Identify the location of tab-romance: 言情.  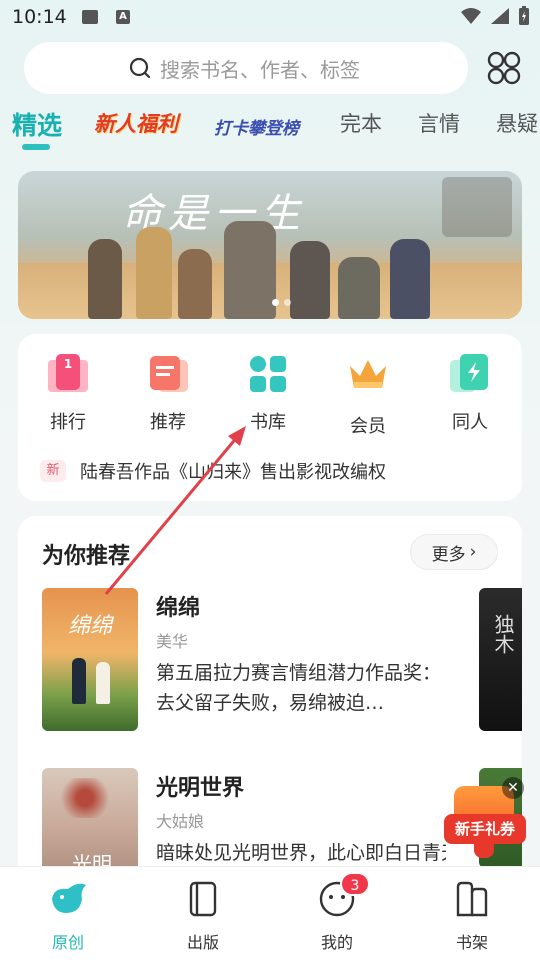
(439, 123).